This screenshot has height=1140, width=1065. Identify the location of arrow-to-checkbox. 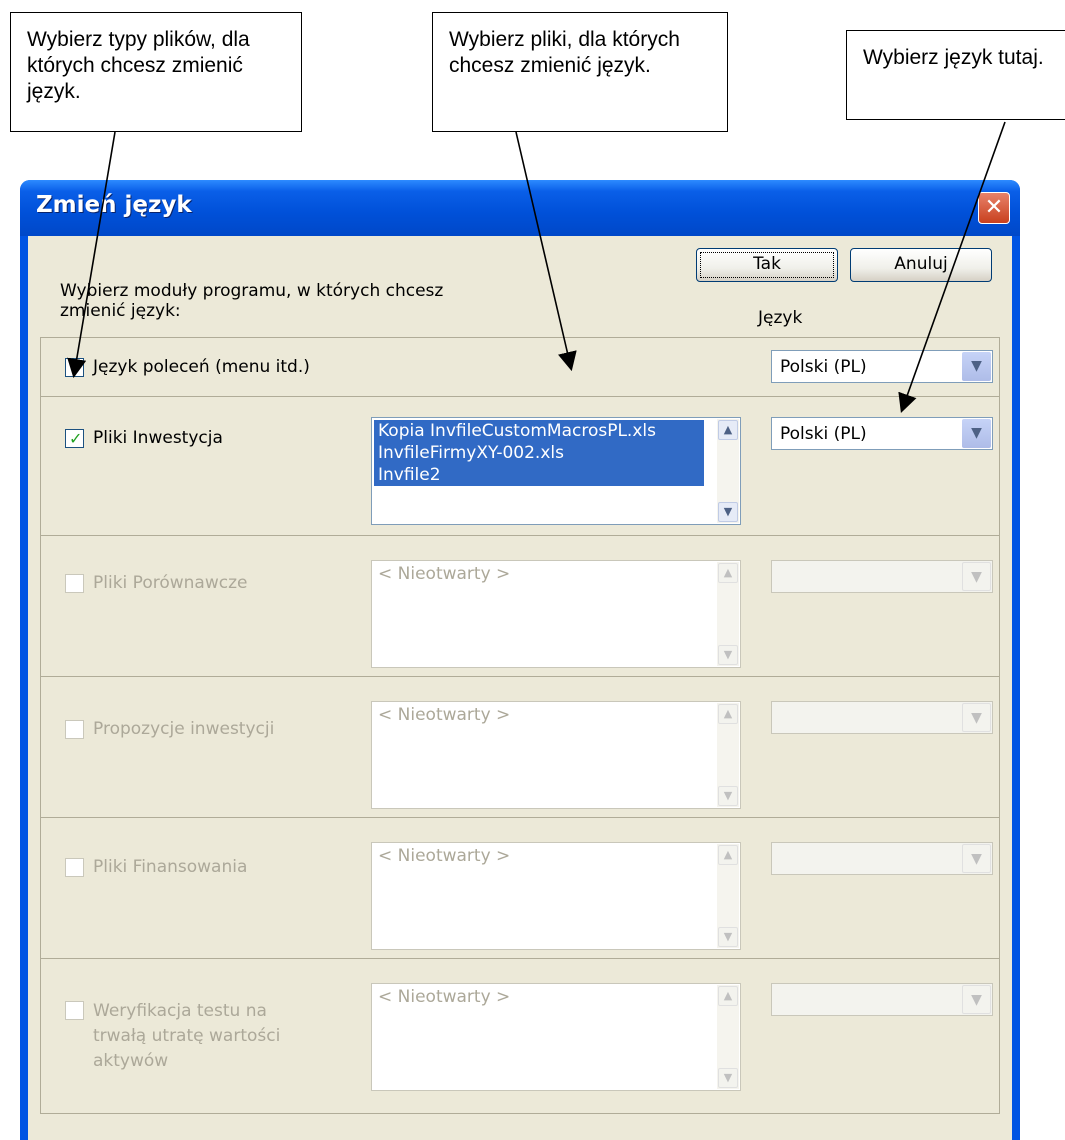
(91, 255).